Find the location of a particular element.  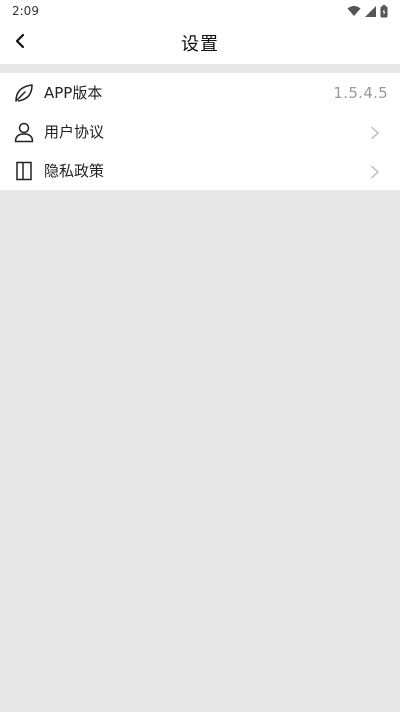

settings-item-label: 隐私政策 is located at coordinates (74, 171).